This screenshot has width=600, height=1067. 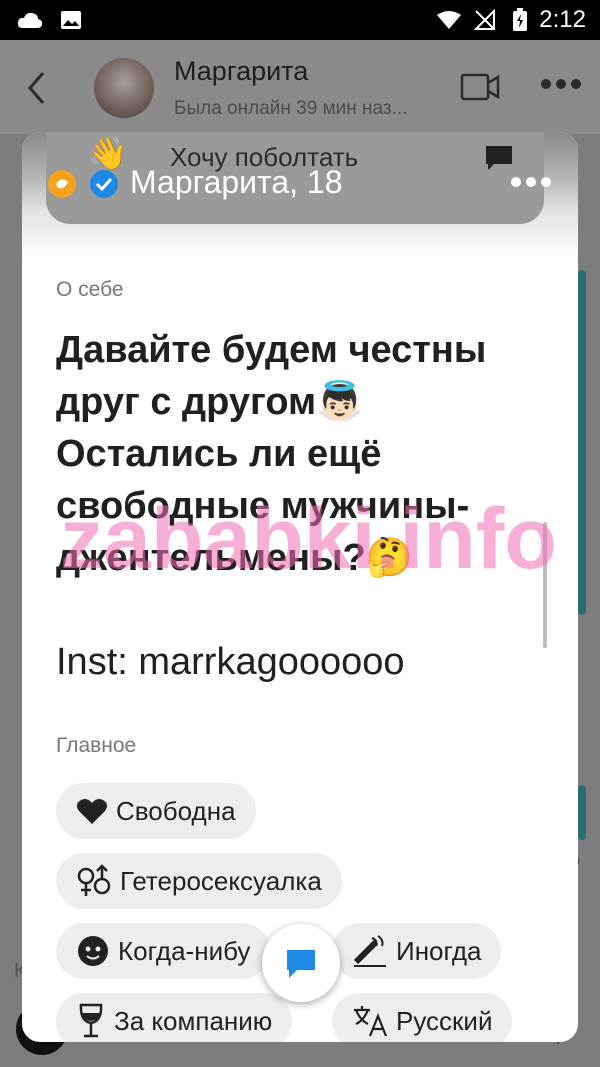 What do you see at coordinates (176, 810) in the screenshot?
I see `chip-label: Свободна` at bounding box center [176, 810].